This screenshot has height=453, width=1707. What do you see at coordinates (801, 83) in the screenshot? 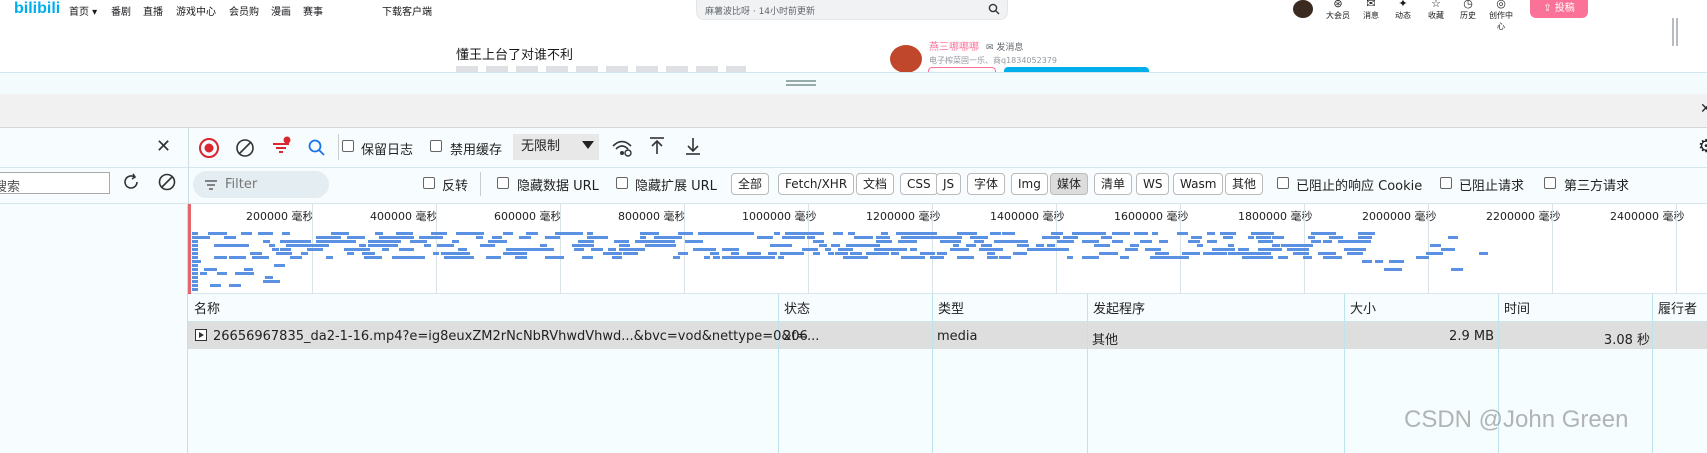
I see `panel-split-handle` at bounding box center [801, 83].